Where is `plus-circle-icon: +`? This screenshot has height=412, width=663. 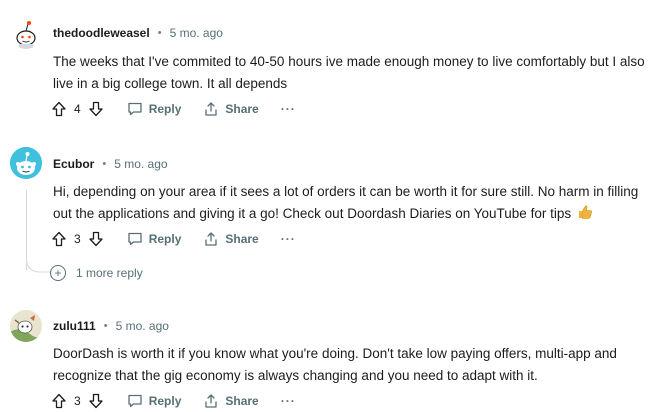 plus-circle-icon: + is located at coordinates (58, 273).